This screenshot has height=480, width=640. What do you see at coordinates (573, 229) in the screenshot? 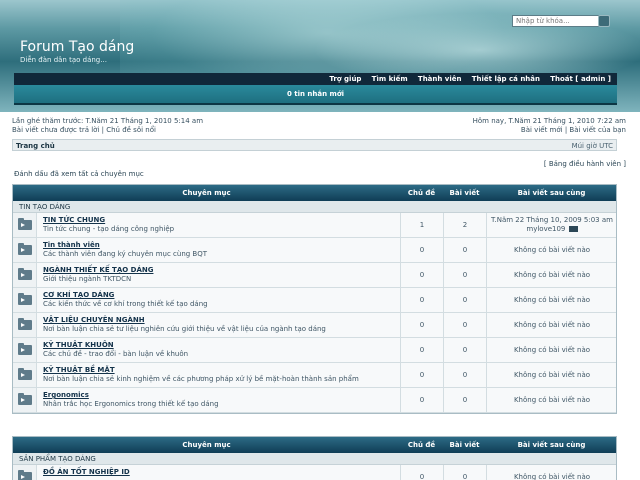
I see `view-latest-post-icon` at bounding box center [573, 229].